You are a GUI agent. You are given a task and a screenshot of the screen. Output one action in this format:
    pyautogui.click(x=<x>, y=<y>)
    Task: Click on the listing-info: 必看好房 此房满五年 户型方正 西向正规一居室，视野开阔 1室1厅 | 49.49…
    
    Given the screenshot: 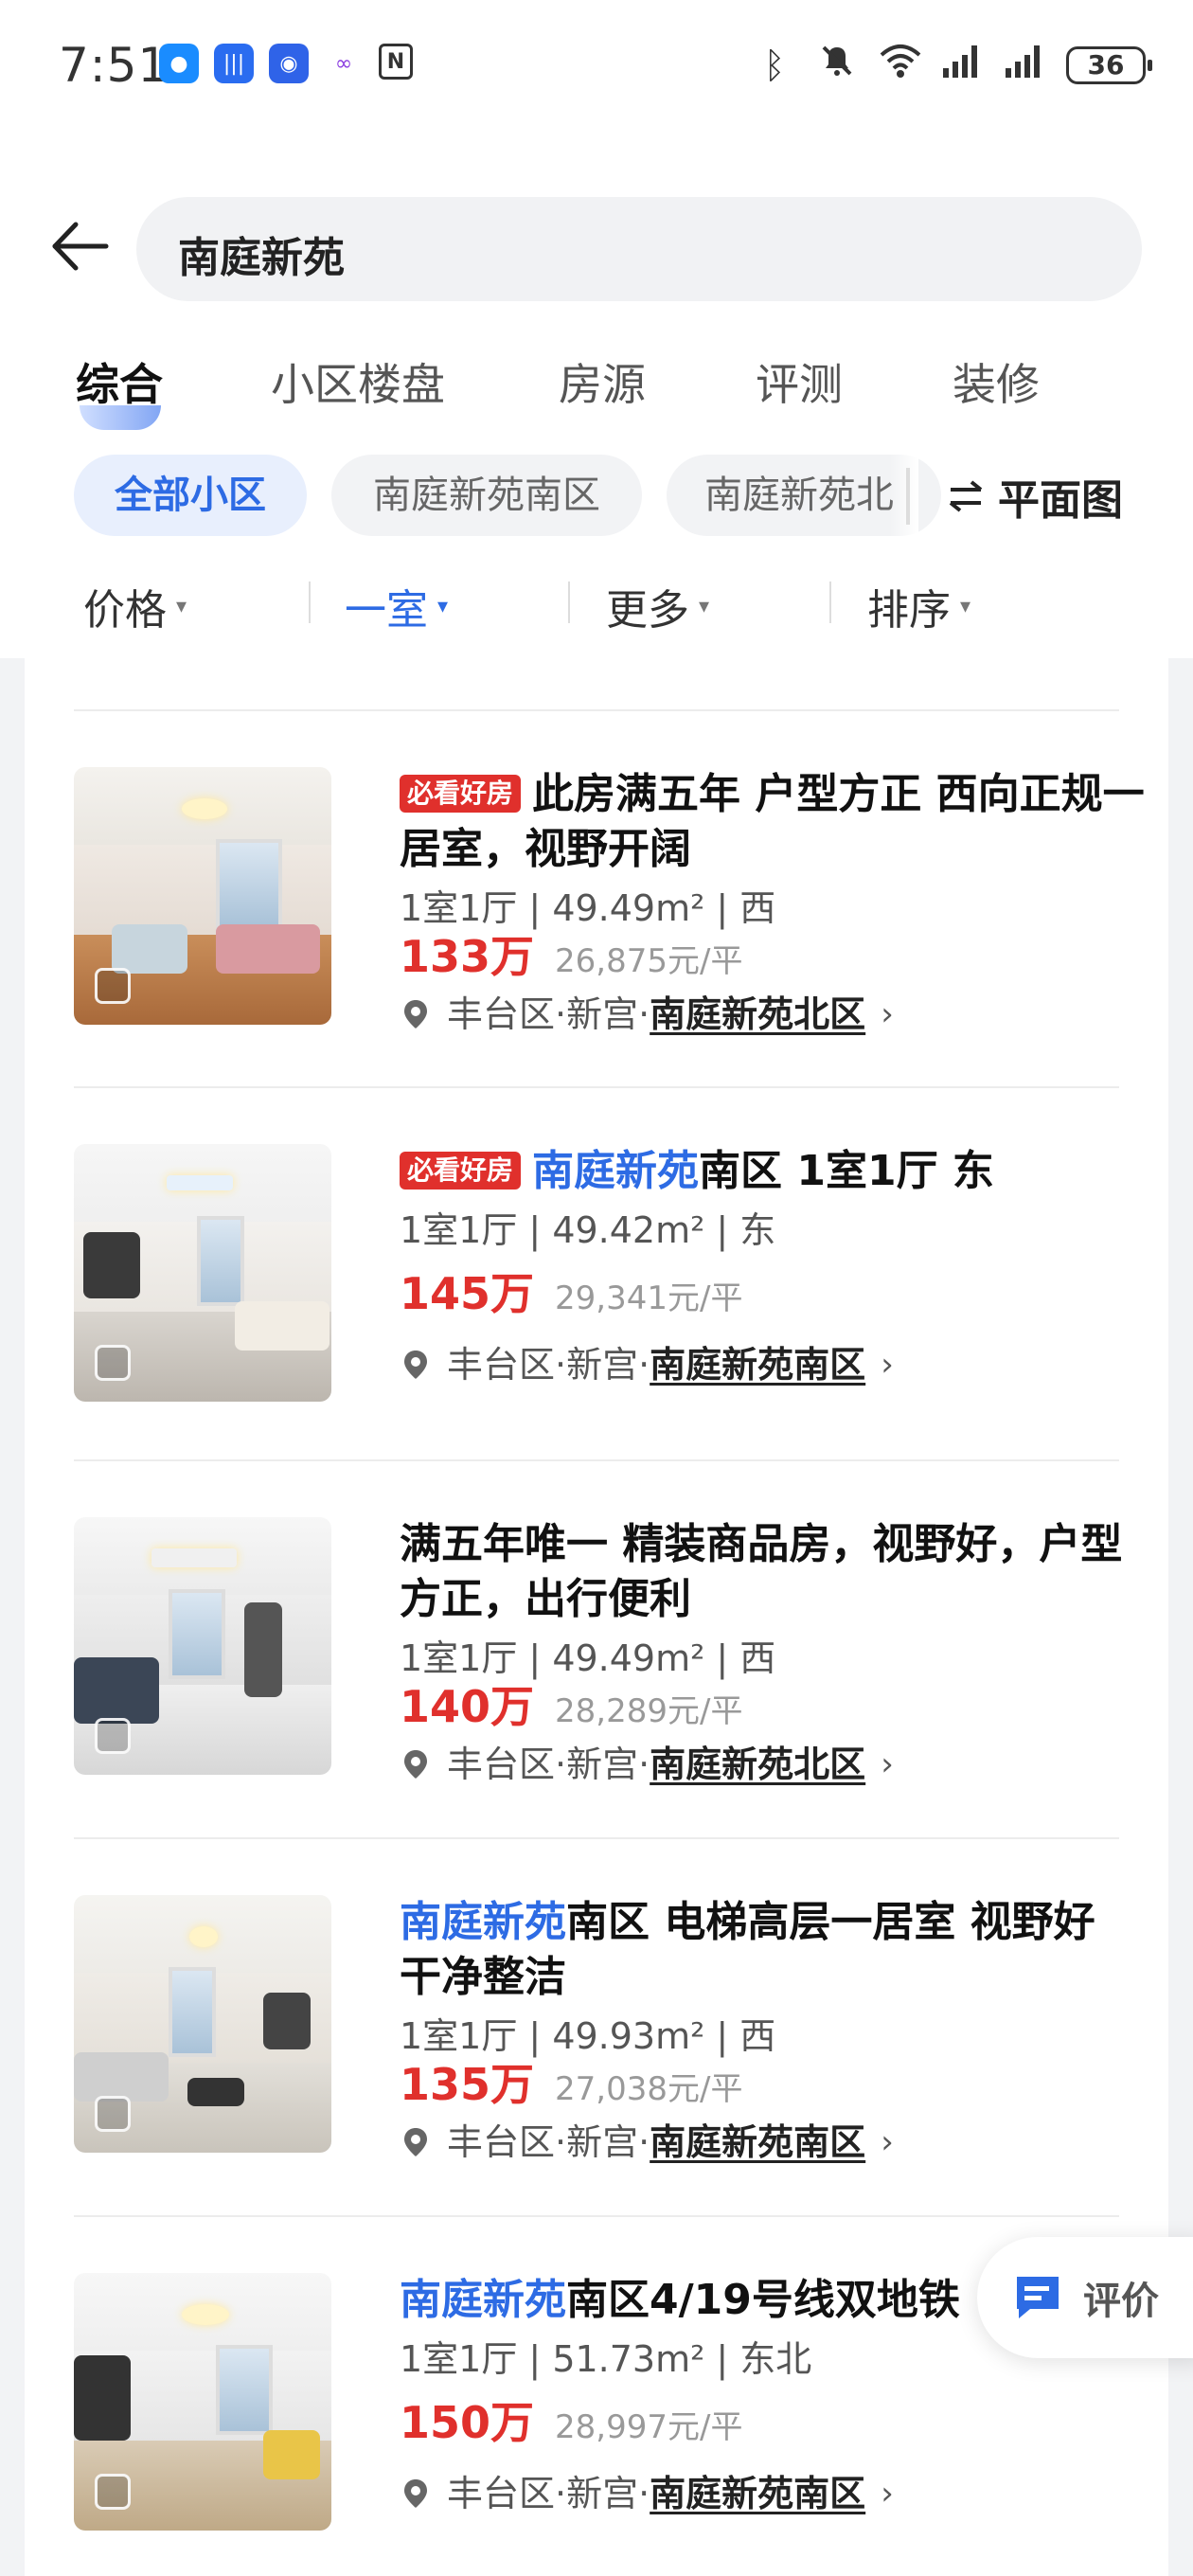 What is the action you would take?
    pyautogui.click(x=774, y=904)
    